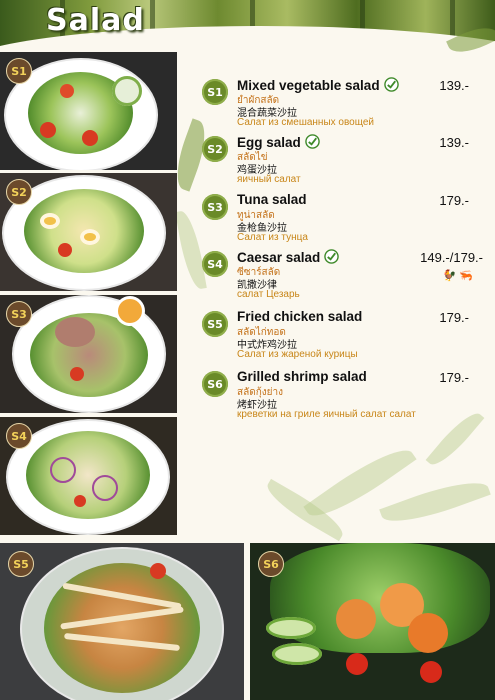  I want to click on photo-s4: S4, so click(88, 476).